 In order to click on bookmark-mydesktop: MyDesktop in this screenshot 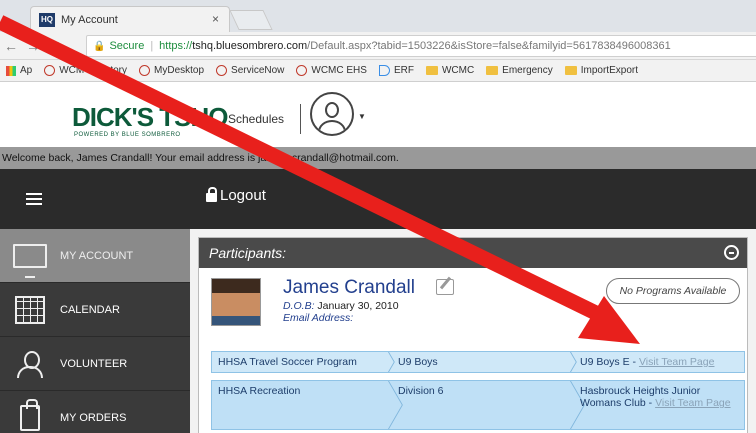, I will do `click(171, 70)`.